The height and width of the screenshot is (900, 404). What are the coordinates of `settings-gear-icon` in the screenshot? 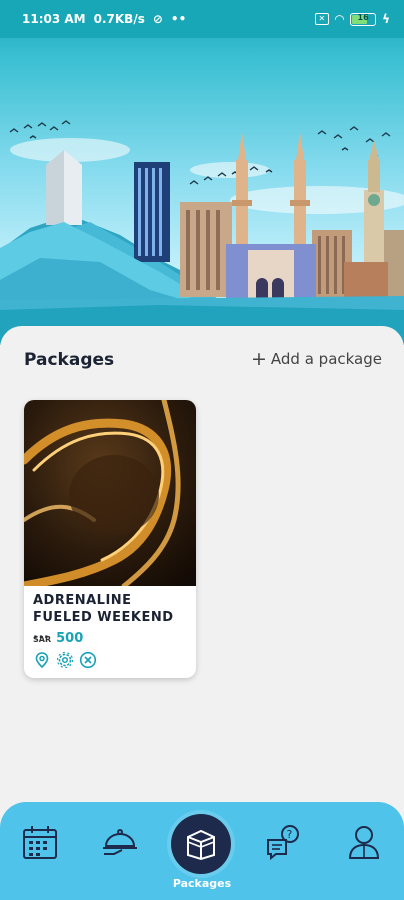 It's located at (65, 660).